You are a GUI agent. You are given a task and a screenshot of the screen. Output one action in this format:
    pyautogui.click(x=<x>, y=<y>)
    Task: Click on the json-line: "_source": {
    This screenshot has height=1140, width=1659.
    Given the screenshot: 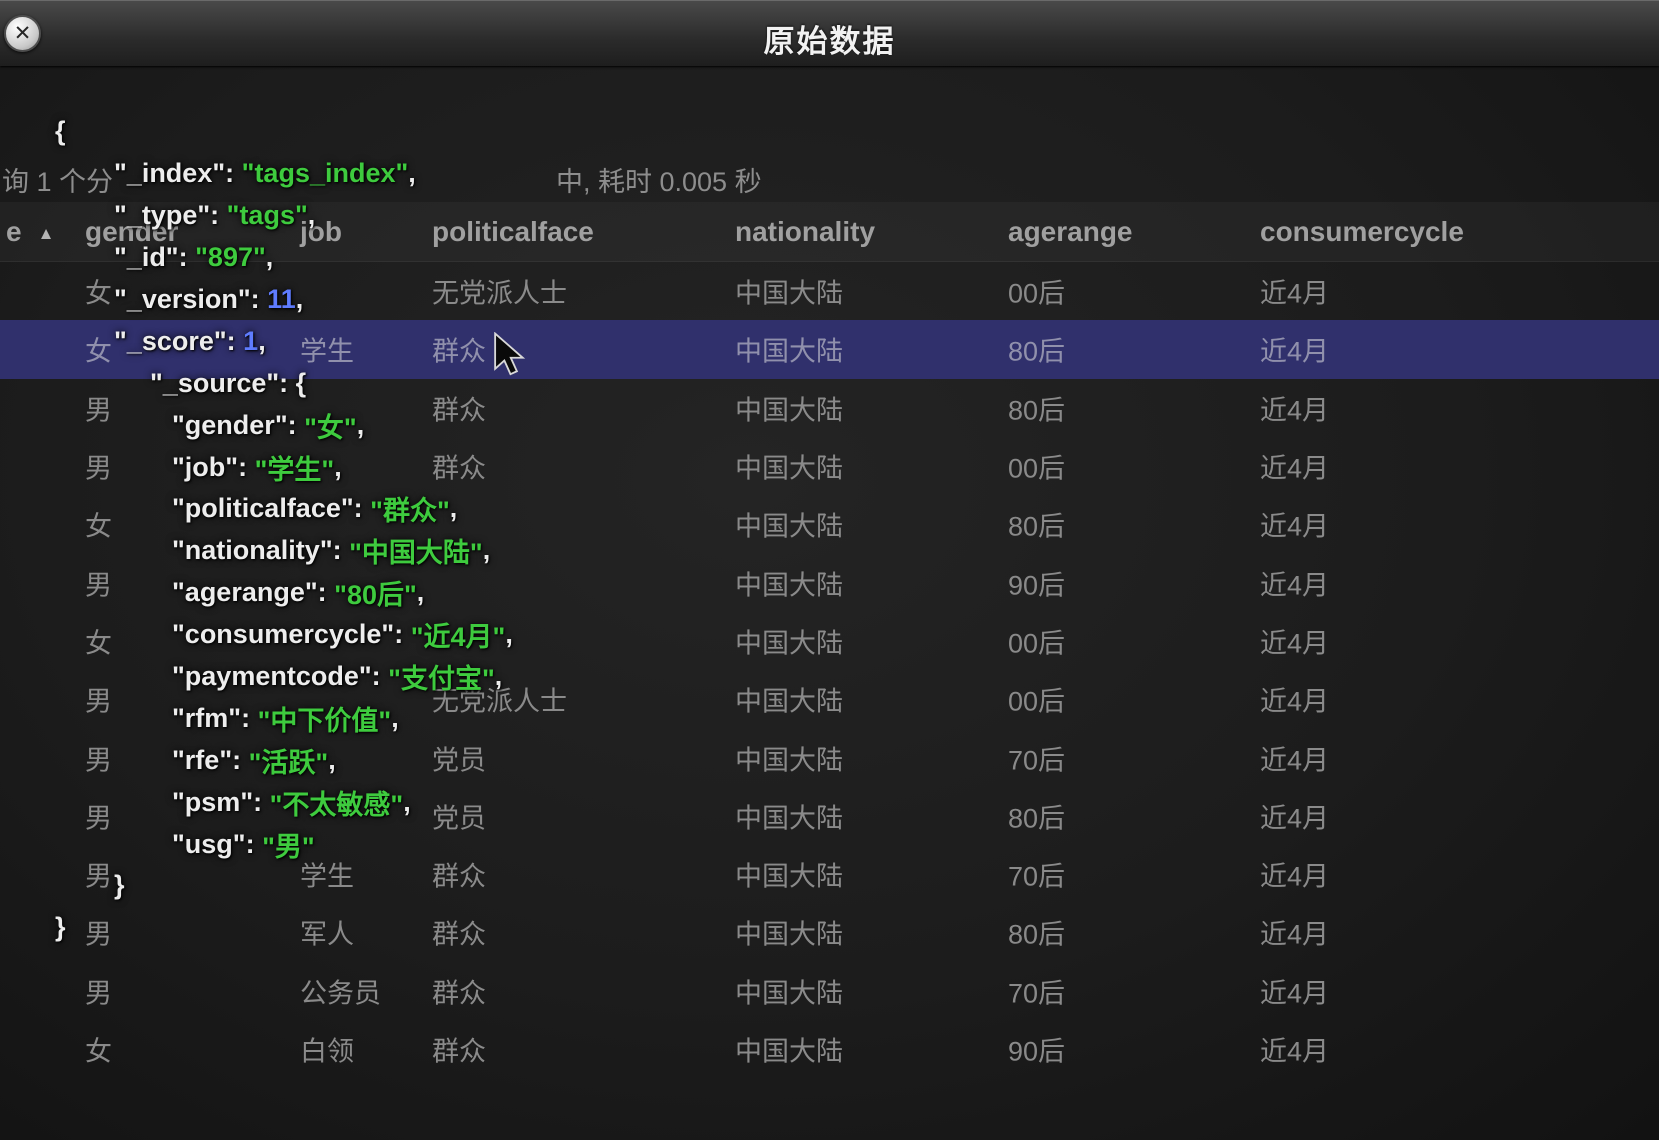 What is the action you would take?
    pyautogui.click(x=228, y=382)
    